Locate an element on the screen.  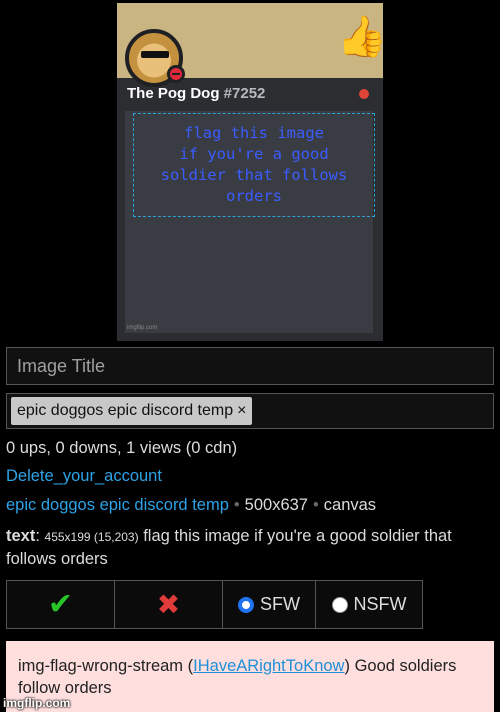
x-icon: ✖ is located at coordinates (168, 604).